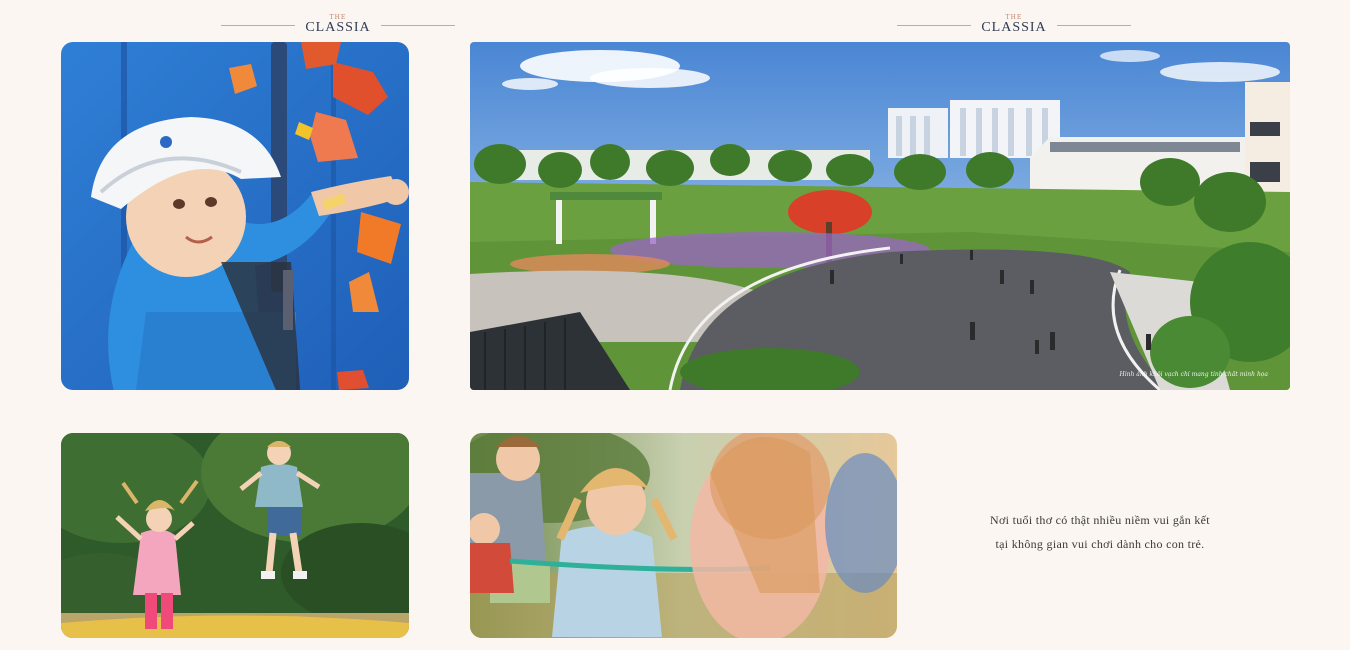  I want to click on photo-kids-tug-of-war, so click(683, 535).